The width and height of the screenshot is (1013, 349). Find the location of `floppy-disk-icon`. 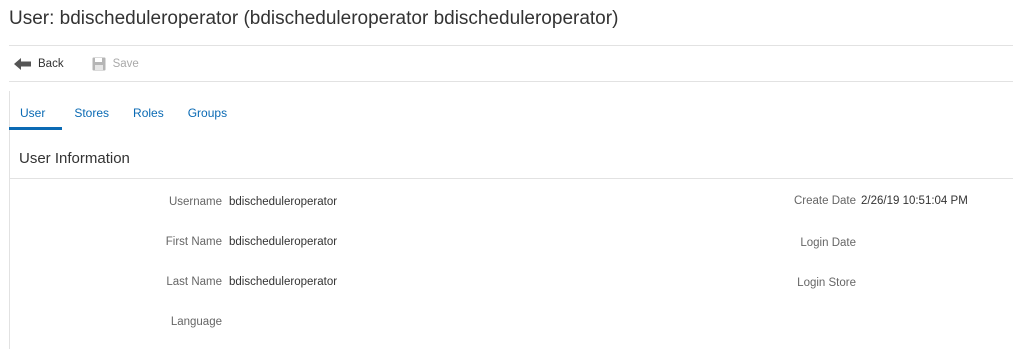

floppy-disk-icon is located at coordinates (99, 64).